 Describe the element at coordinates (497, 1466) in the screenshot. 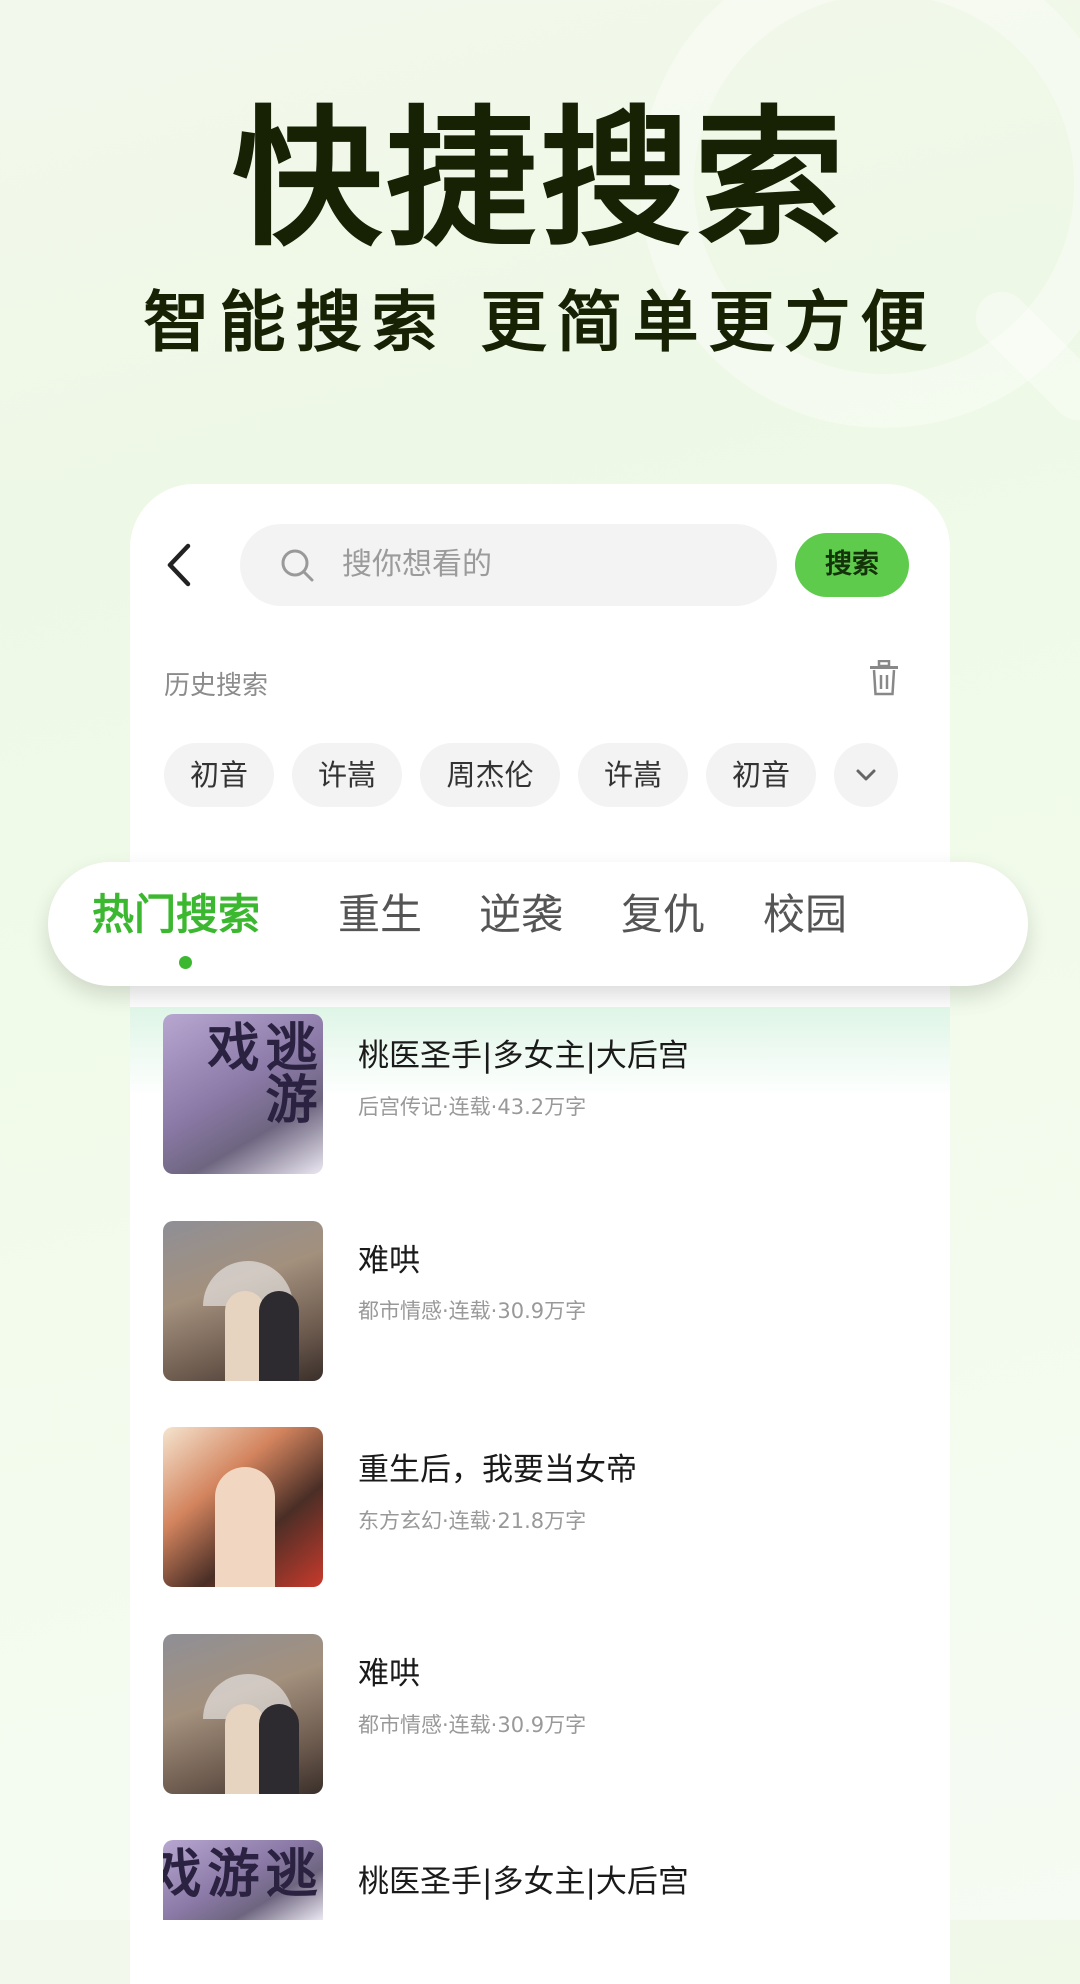

I see `book-title: 重生后，我要当女帝` at that location.